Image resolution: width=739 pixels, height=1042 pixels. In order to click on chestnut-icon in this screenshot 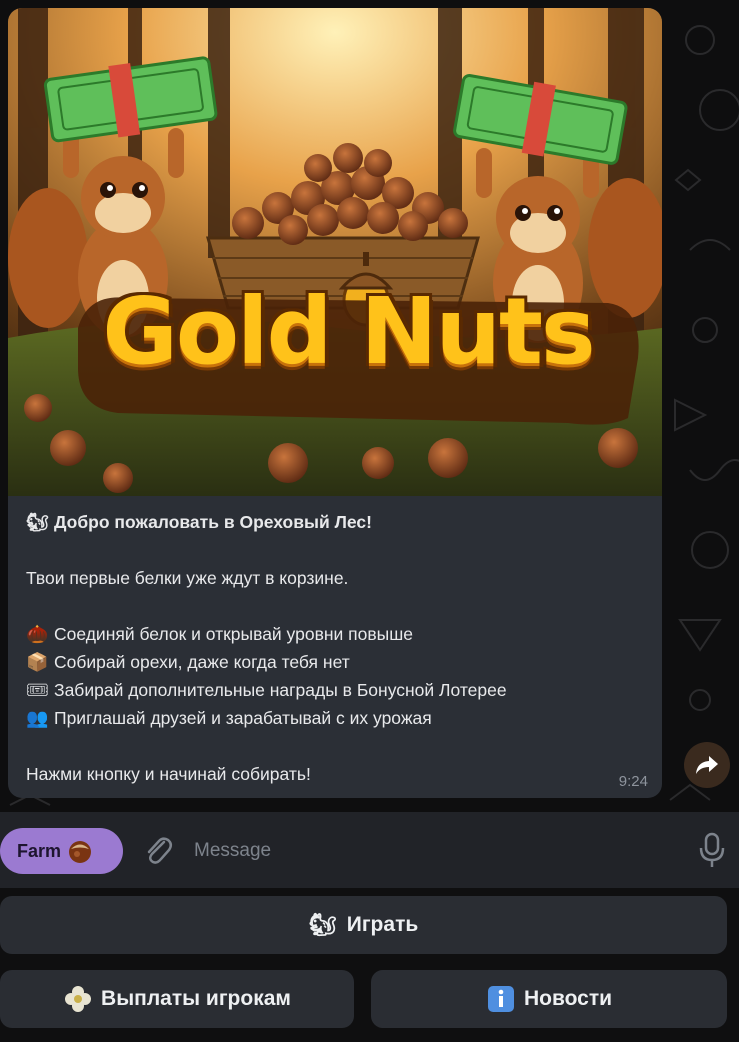, I will do `click(80, 852)`.